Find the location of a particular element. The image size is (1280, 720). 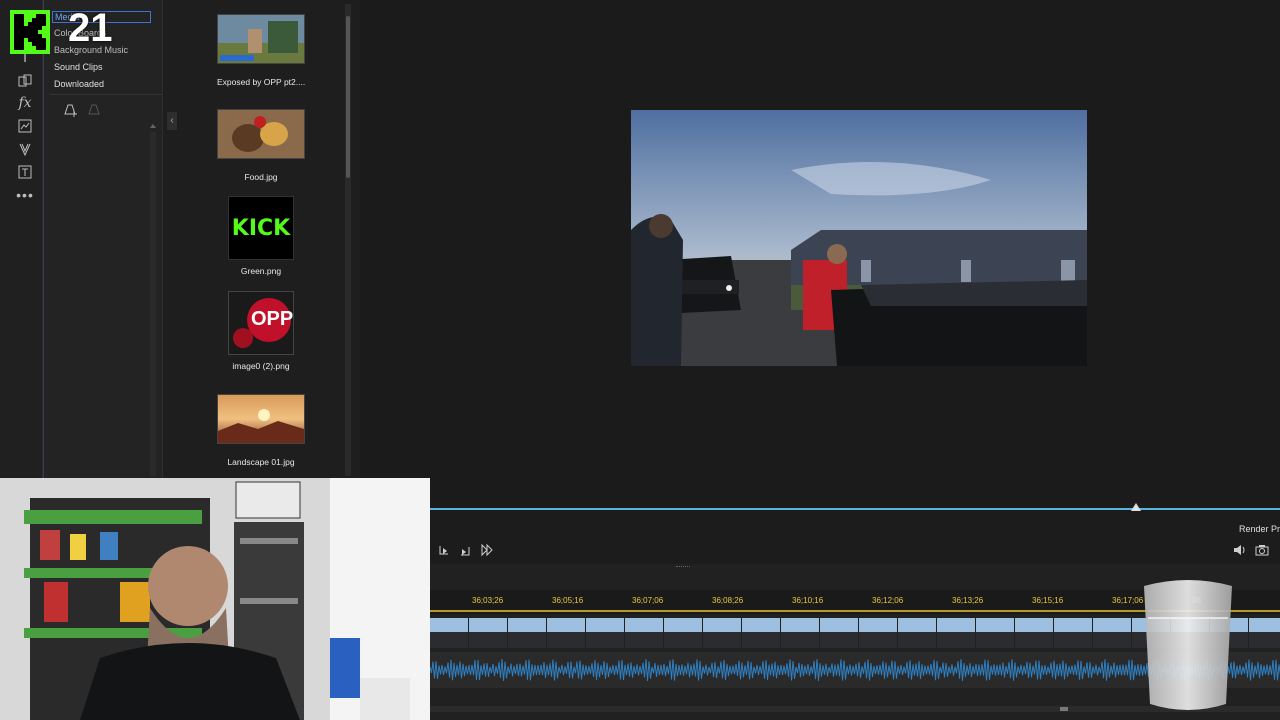

media-item: KICK Green.png is located at coordinates (261, 236).